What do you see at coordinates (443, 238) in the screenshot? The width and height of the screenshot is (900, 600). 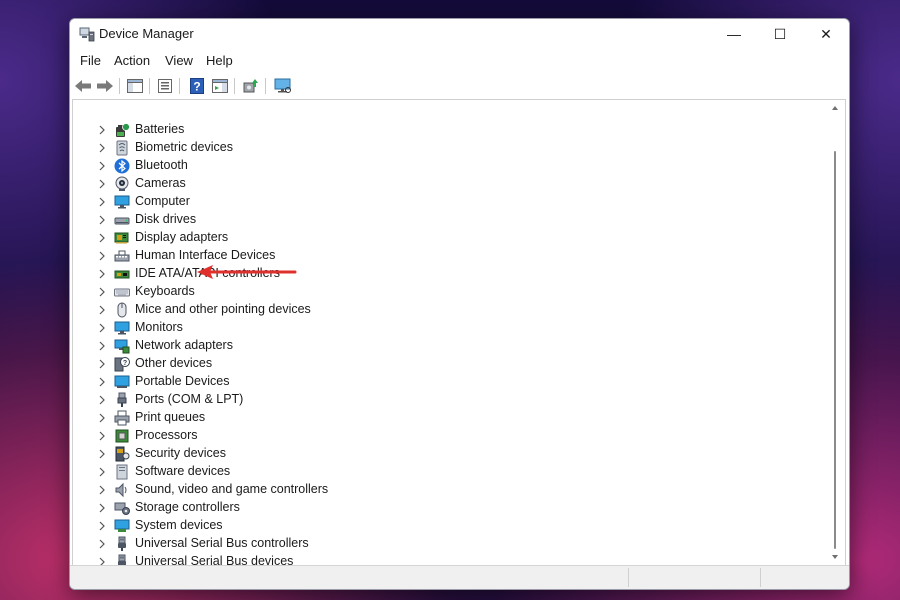 I see `tree-item-display-adapters: Display adapters` at bounding box center [443, 238].